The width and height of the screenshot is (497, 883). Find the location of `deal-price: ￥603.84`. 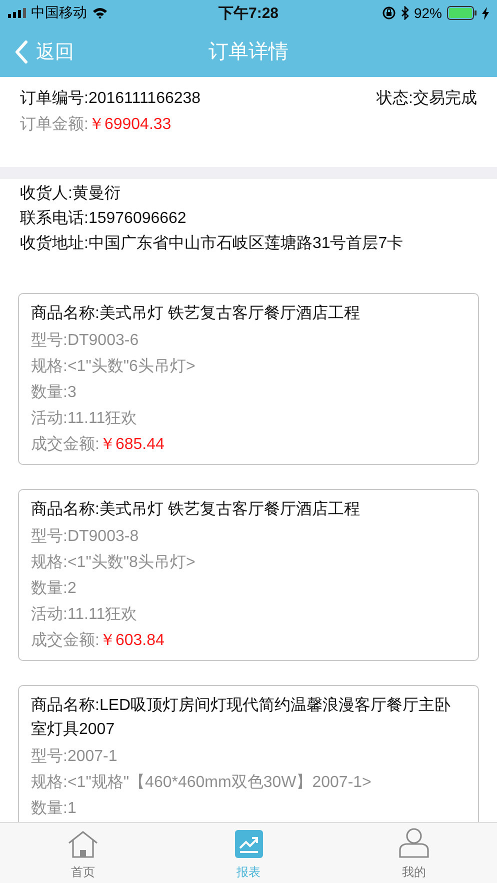

deal-price: ￥603.84 is located at coordinates (131, 640).